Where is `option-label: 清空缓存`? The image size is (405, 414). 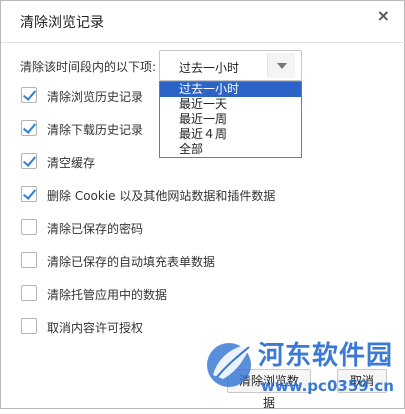
option-label: 清空缓存 is located at coordinates (71, 163).